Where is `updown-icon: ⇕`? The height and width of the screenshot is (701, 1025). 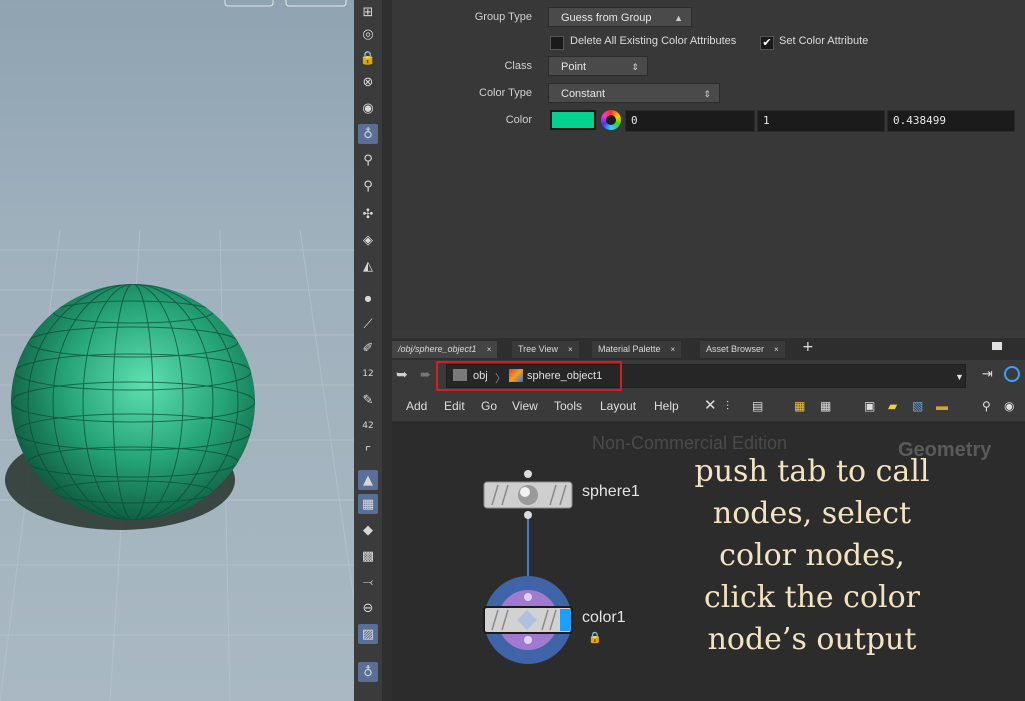 updown-icon: ⇕ is located at coordinates (707, 94).